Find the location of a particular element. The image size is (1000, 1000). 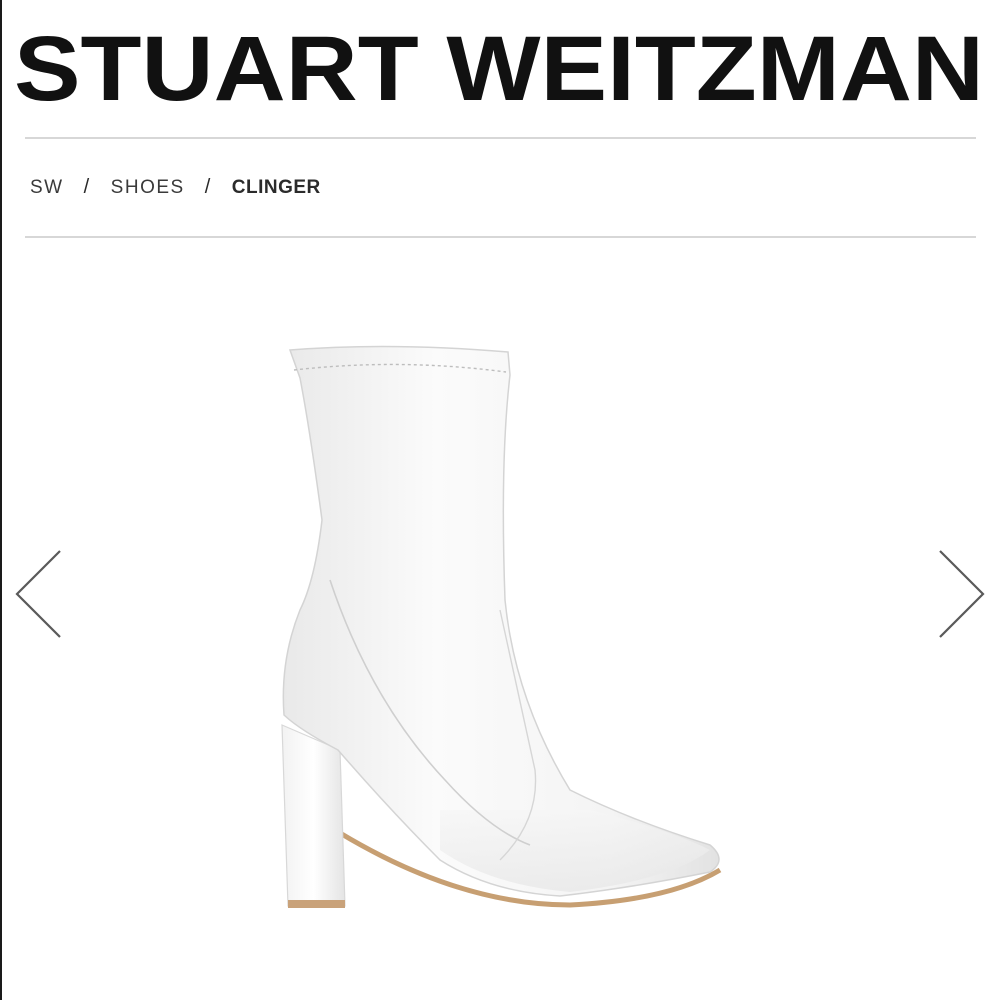

brand-logo: STUART WEITZMAN is located at coordinates (500, 67).